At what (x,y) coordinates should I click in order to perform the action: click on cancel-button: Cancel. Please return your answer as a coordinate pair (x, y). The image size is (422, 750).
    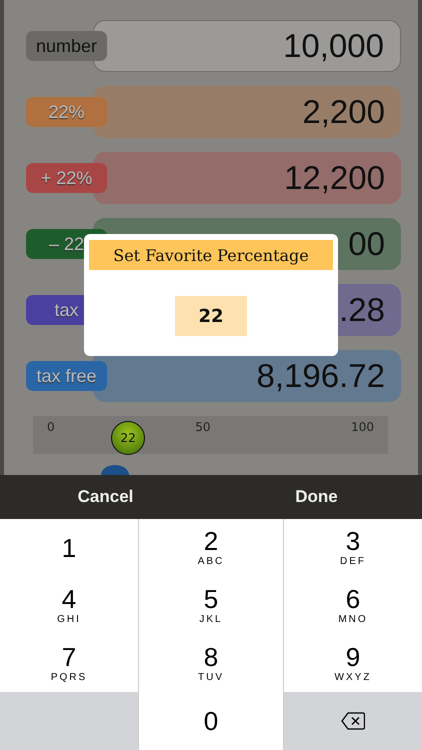
    Looking at the image, I should click on (105, 497).